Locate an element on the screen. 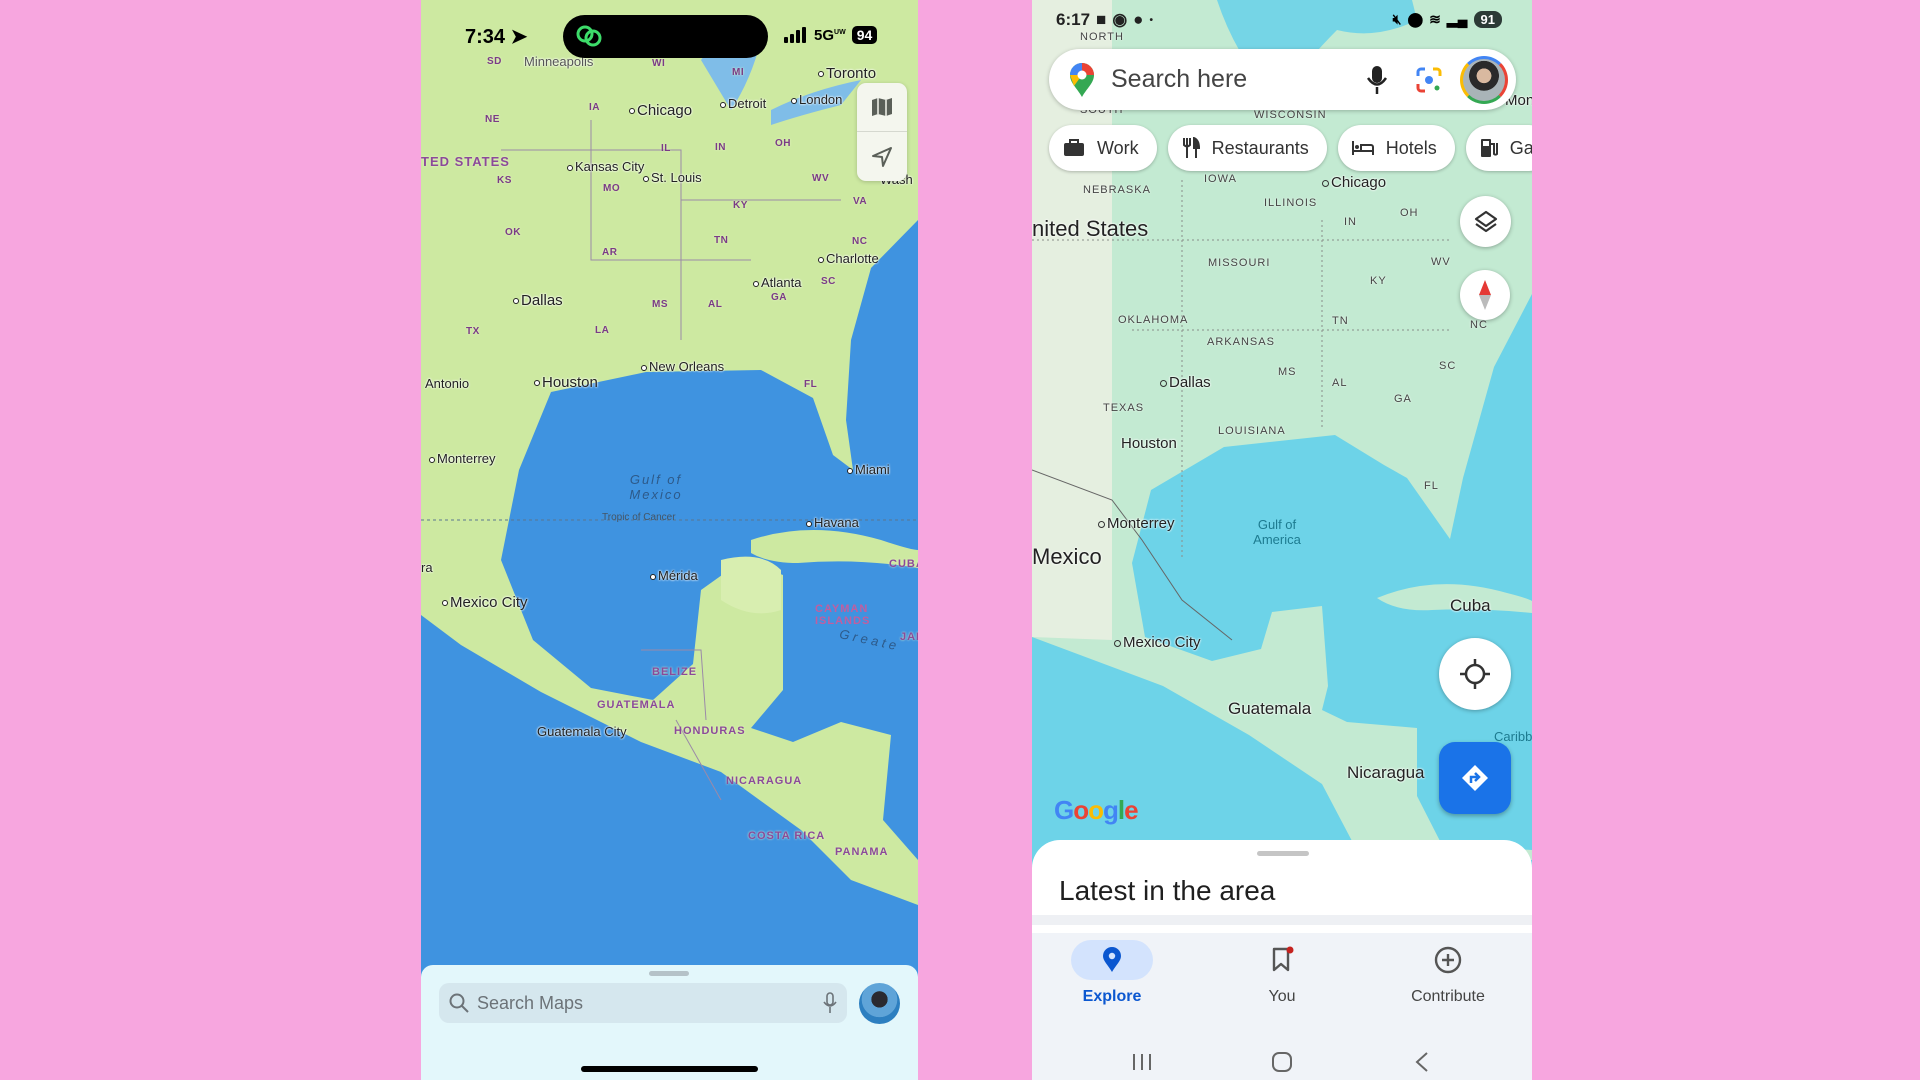  bottom-nav: Explore You Contribute is located at coordinates (1282, 1006).